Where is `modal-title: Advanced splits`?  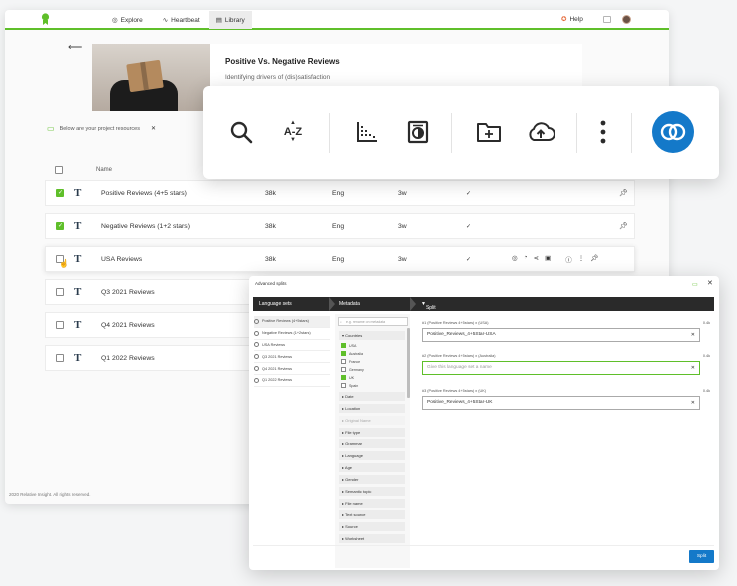
modal-title: Advanced splits is located at coordinates (271, 283).